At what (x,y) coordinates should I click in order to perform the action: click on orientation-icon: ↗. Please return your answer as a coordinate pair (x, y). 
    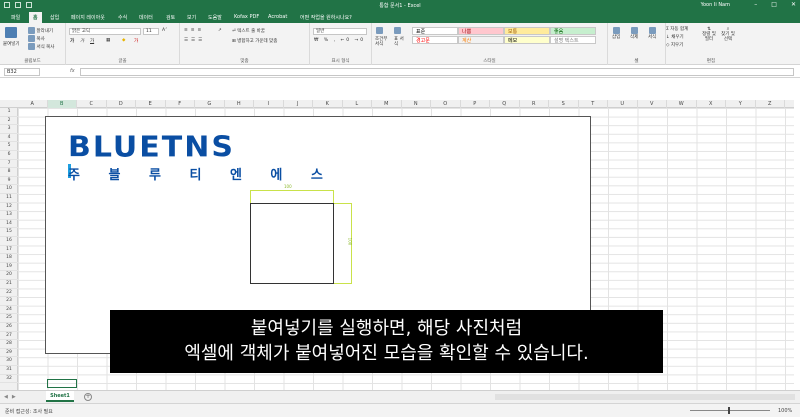
    Looking at the image, I should click on (220, 30).